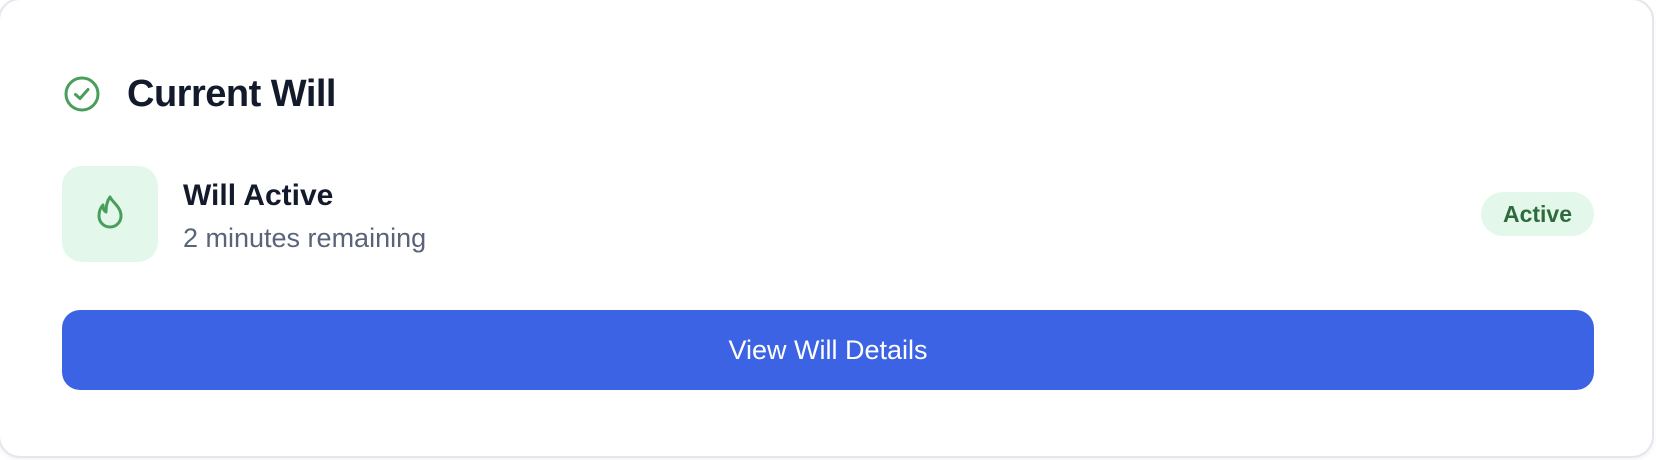 This screenshot has width=1656, height=460. I want to click on status-icon-tile, so click(110, 214).